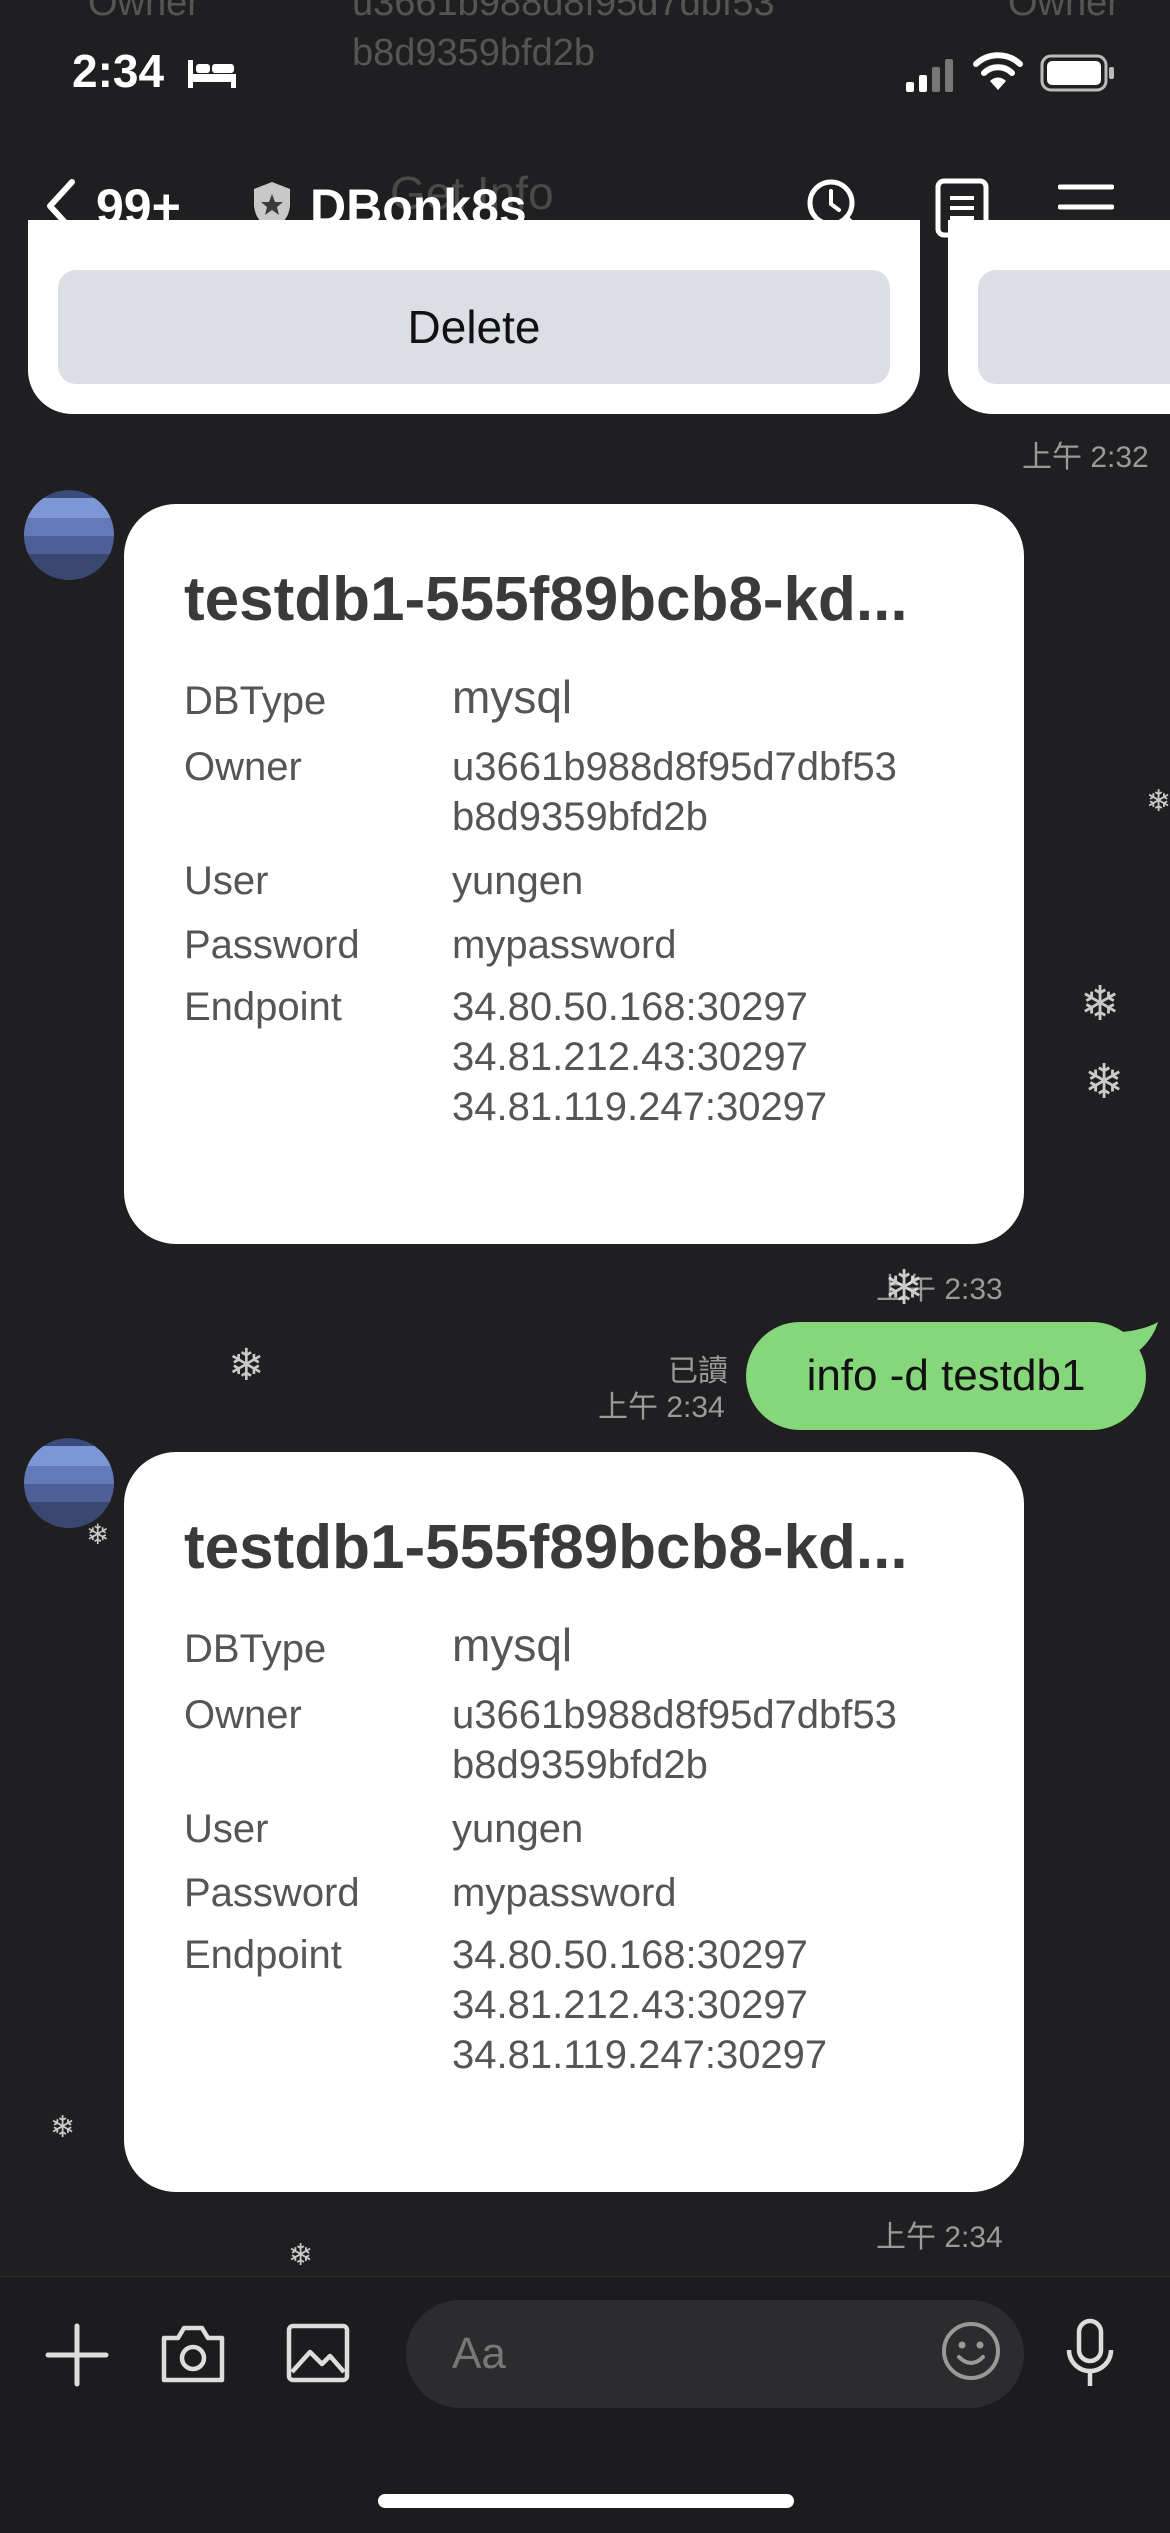  I want to click on next-card-button, so click(1074, 327).